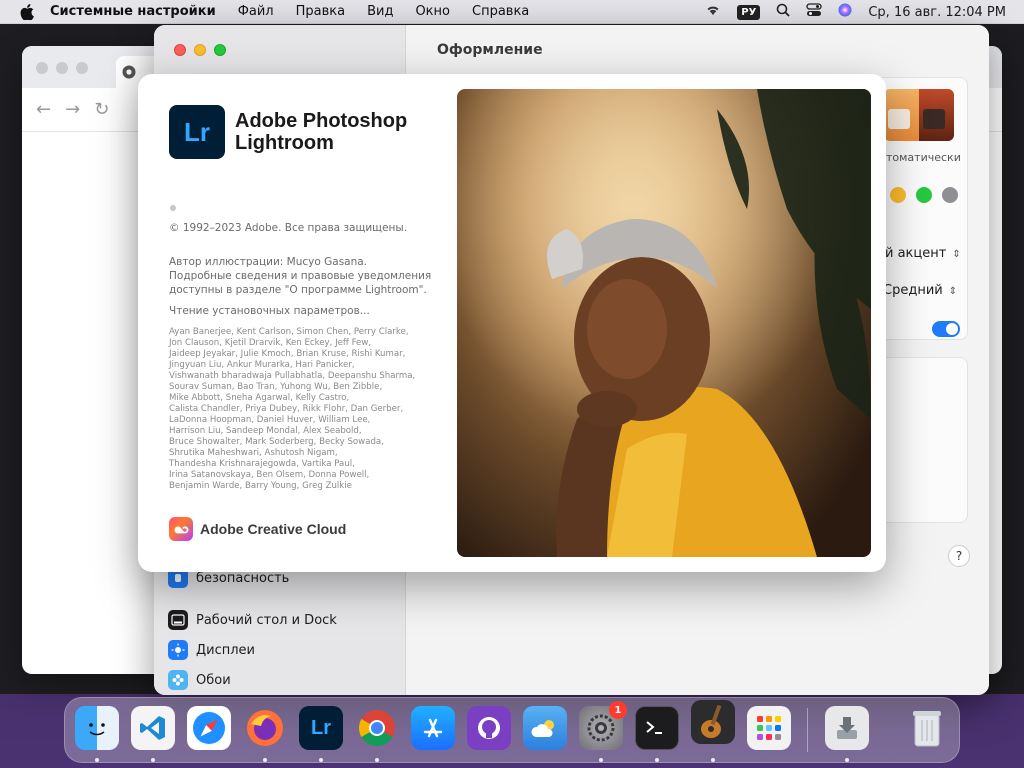 Image resolution: width=1024 pixels, height=768 pixels. Describe the element at coordinates (380, 11) in the screenshot. I see `menu-view: Вид` at that location.